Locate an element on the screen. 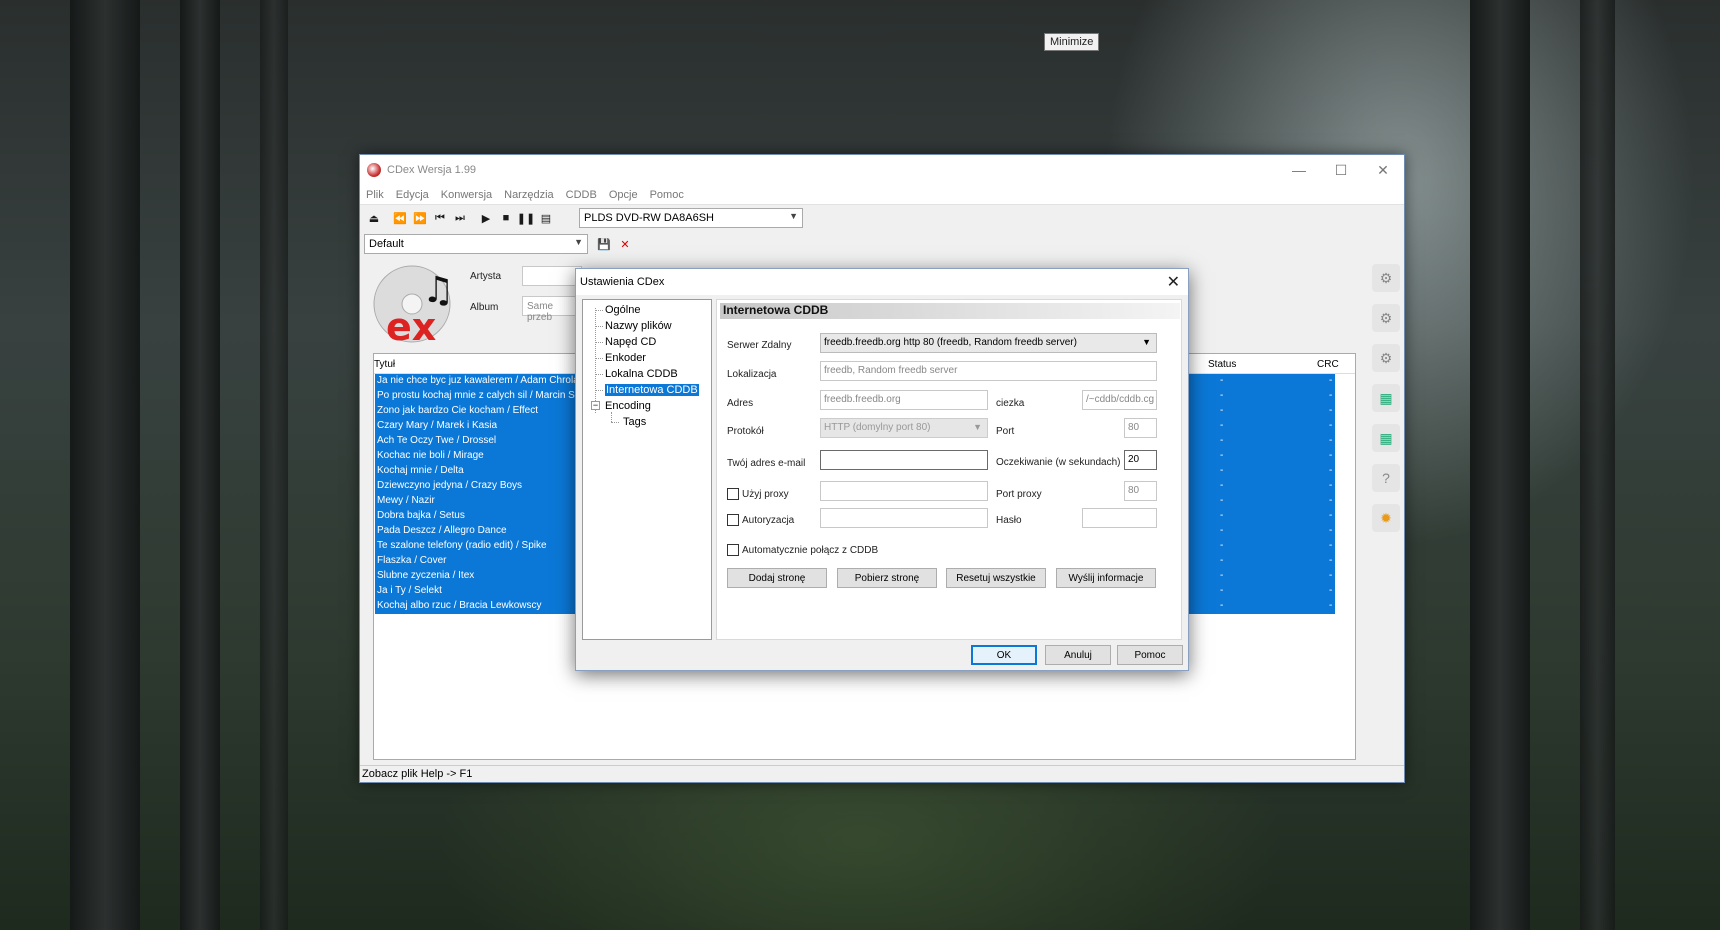  maximize-button: ☐ is located at coordinates (1341, 170).